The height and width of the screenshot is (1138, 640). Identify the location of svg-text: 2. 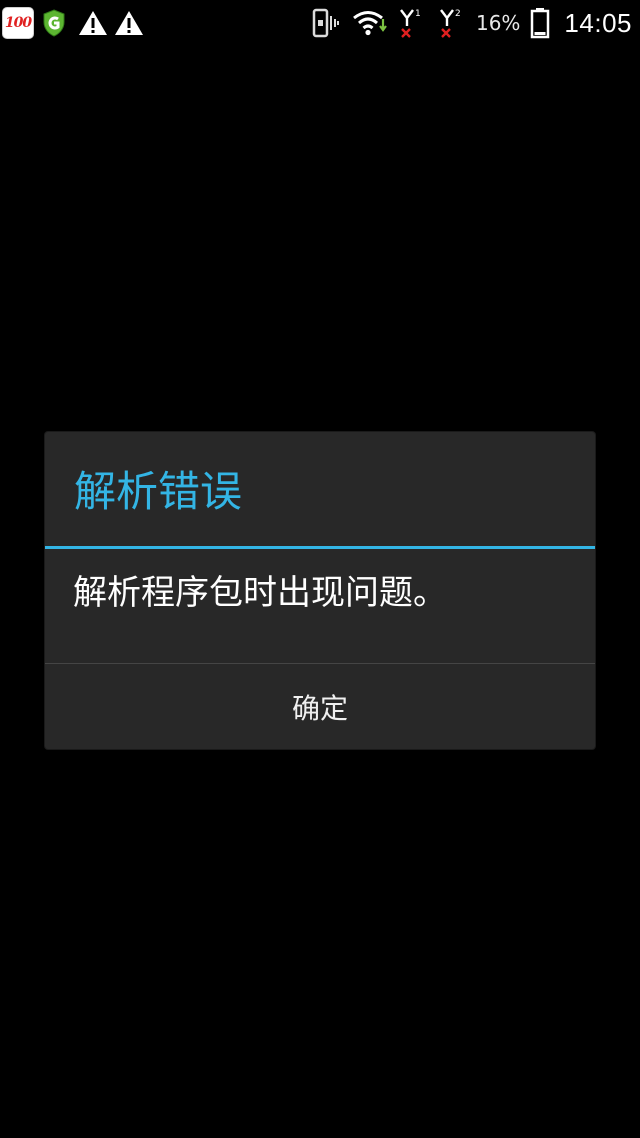
(458, 14).